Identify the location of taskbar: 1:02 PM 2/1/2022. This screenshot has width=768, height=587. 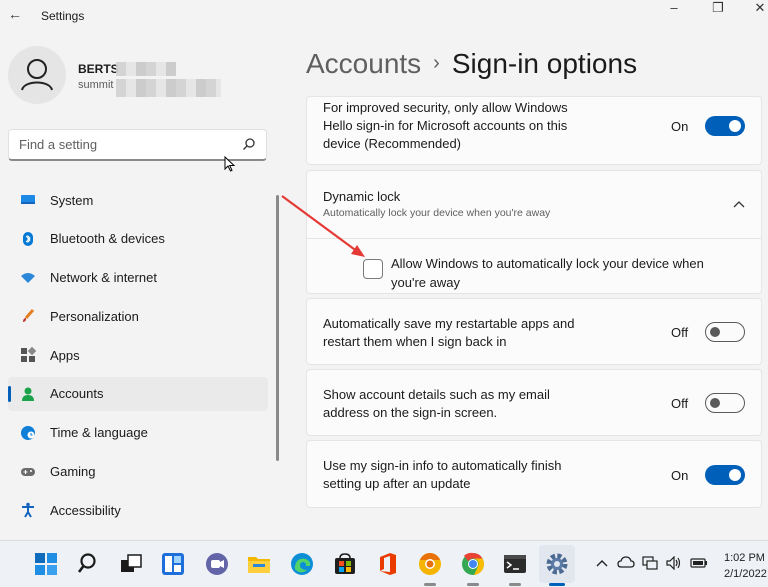
(384, 563).